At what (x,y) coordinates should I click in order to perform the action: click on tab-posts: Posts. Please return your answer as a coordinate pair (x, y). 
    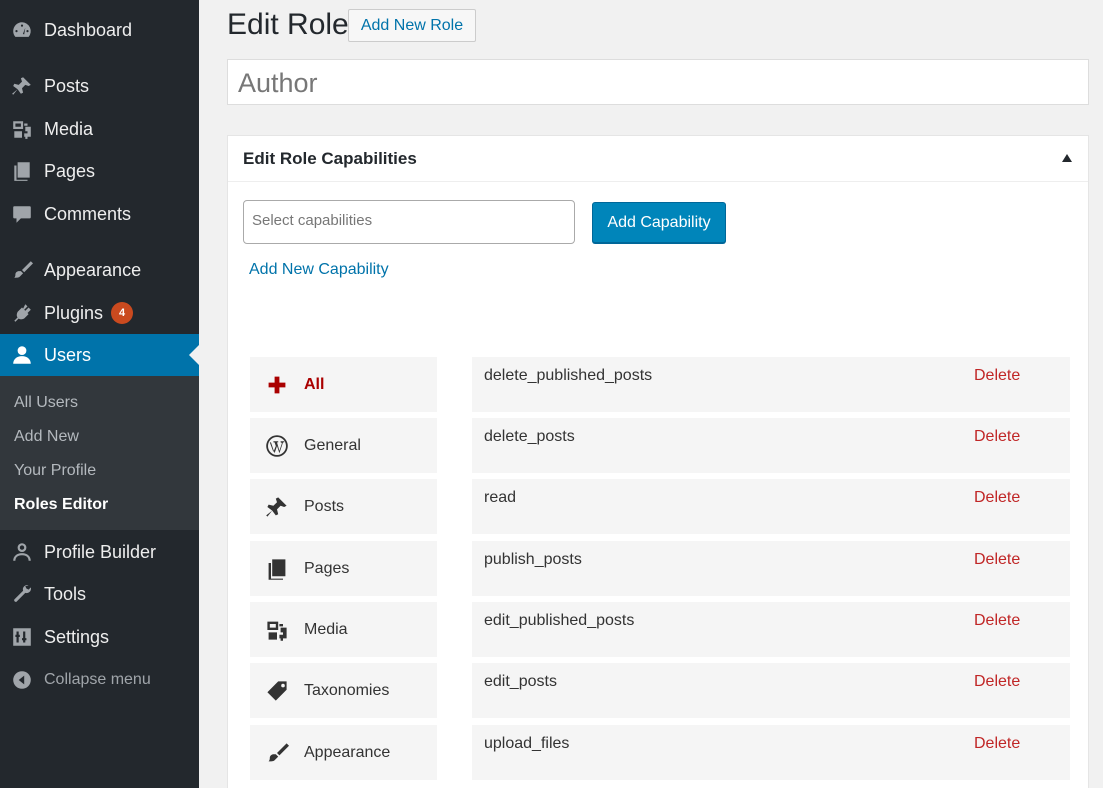
    Looking at the image, I should click on (343, 506).